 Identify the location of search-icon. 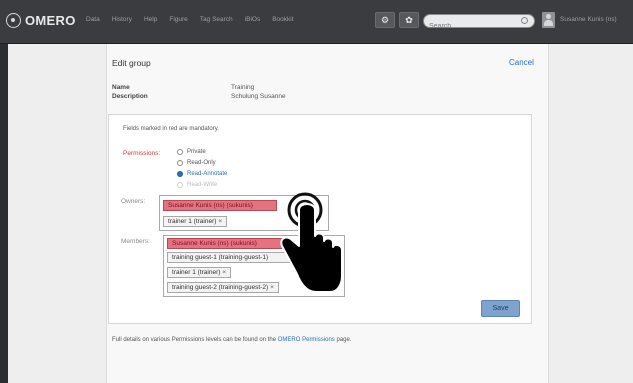
(524, 20).